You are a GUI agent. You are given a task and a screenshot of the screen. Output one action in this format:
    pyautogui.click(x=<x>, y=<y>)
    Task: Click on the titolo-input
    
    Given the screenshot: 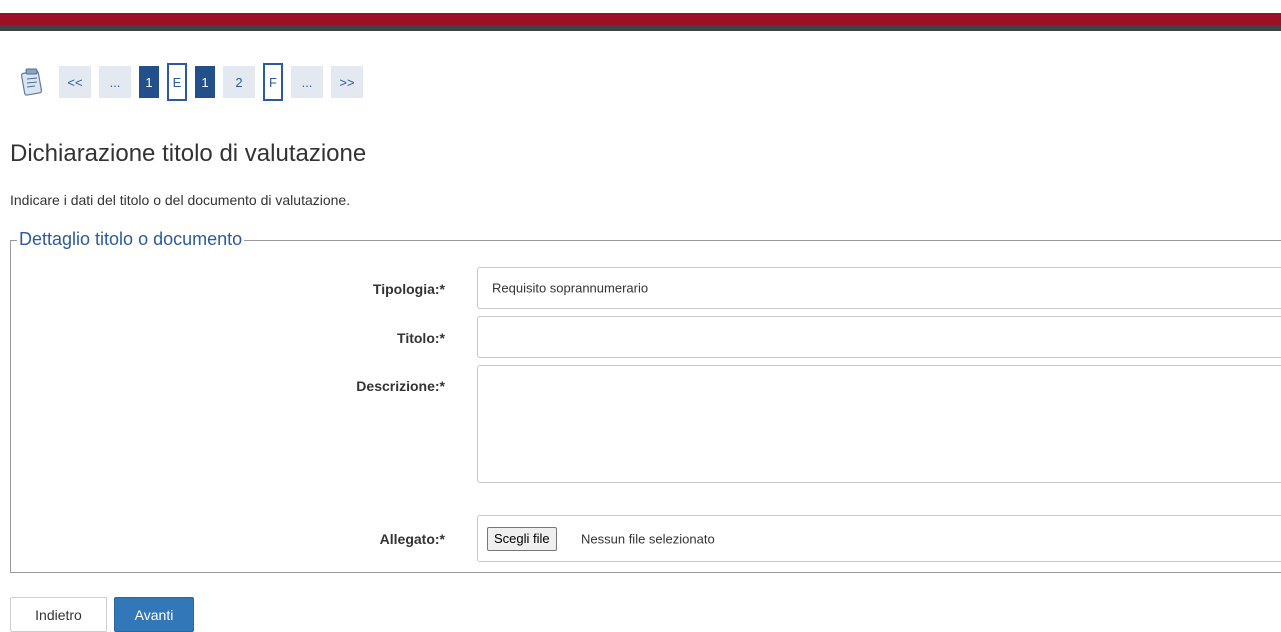 What is the action you would take?
    pyautogui.click(x=879, y=337)
    